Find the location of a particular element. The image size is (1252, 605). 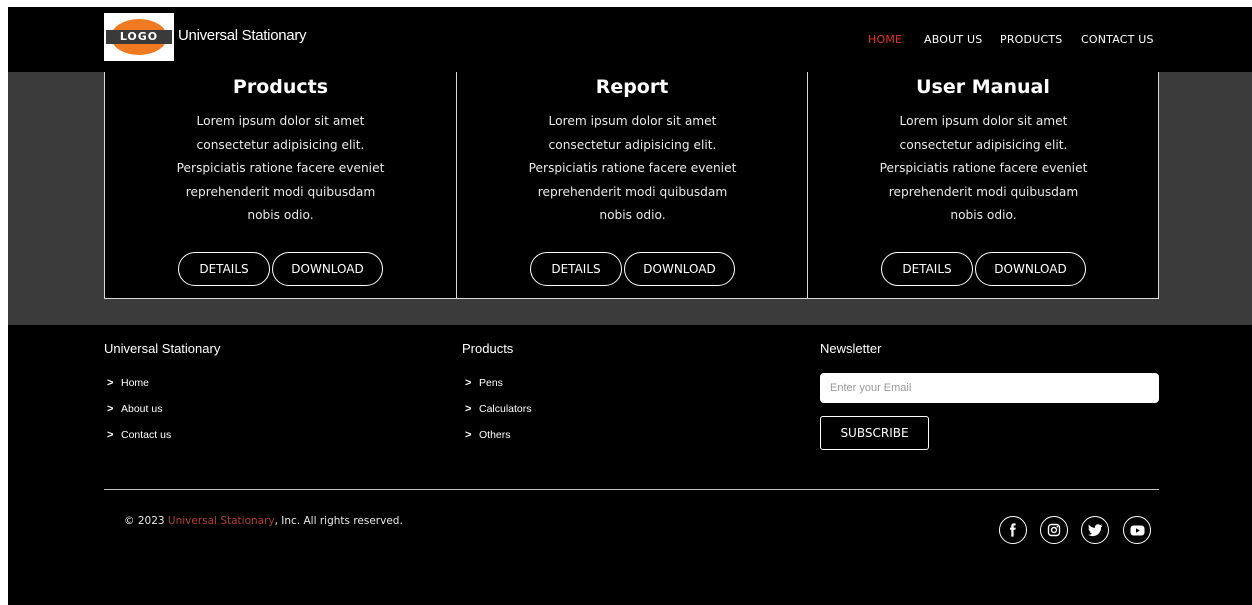

footer-link-pens: > Pens is located at coordinates (484, 383).